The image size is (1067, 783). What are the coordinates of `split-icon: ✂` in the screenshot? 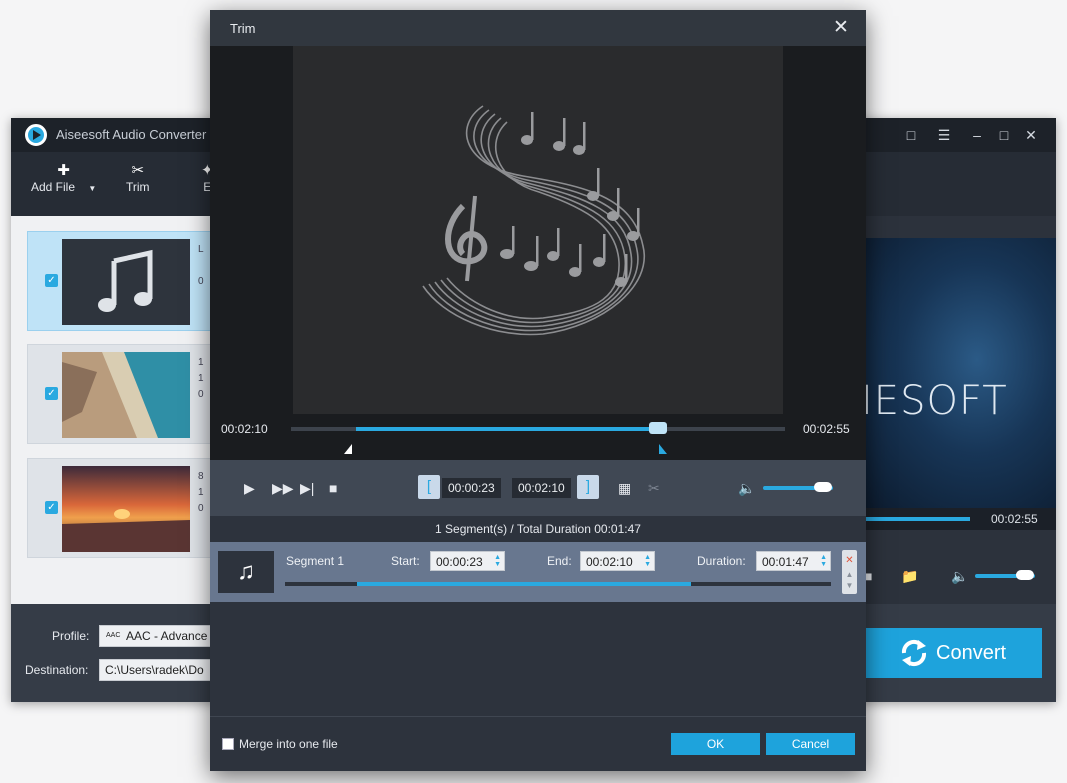 It's located at (654, 488).